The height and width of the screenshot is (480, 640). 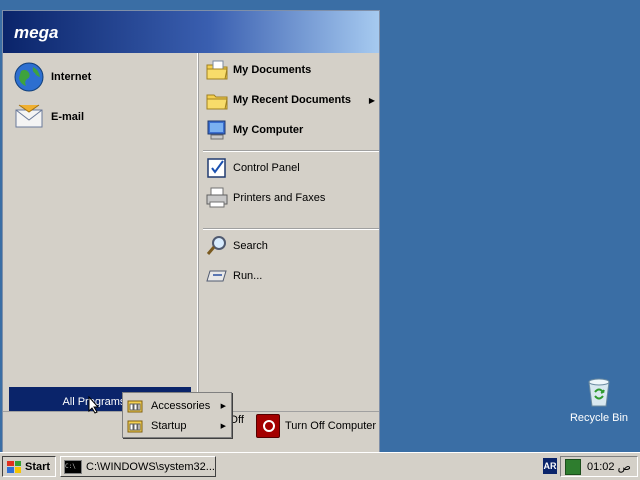 I want to click on mouse-cursor-icon, so click(x=94, y=406).